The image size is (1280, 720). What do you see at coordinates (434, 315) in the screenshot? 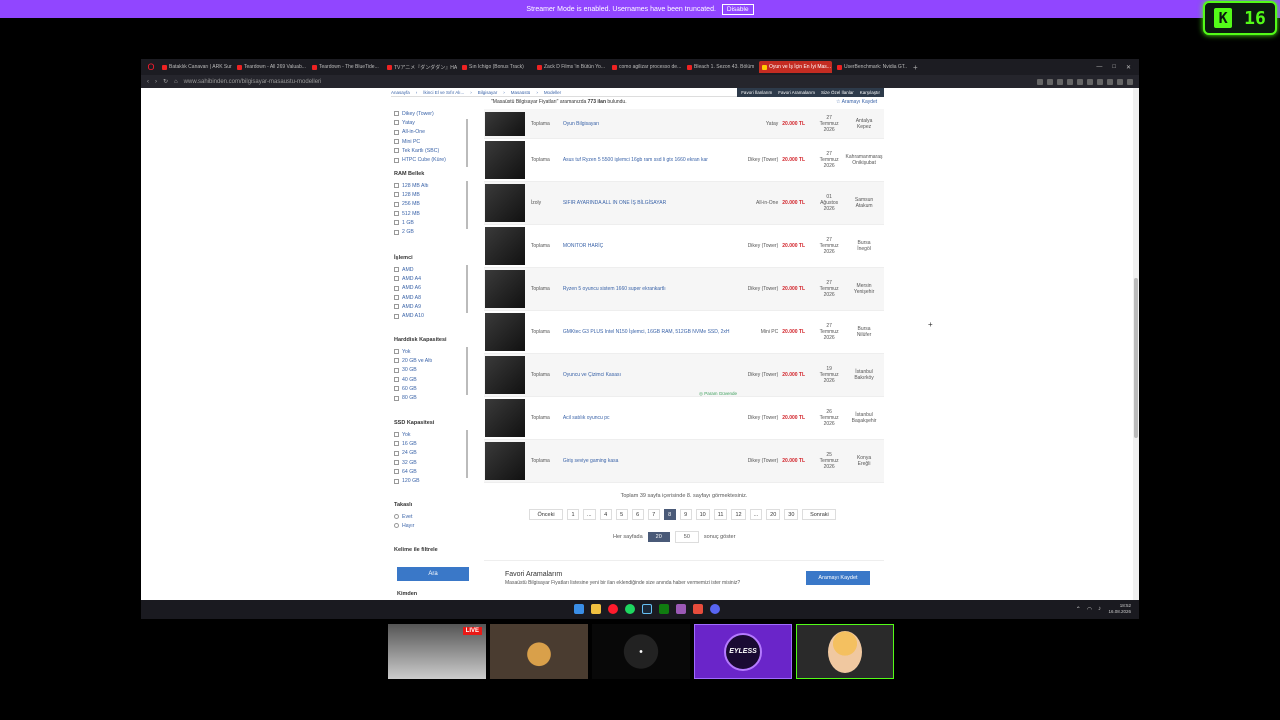
I see `filter-option: AMD A10` at bounding box center [434, 315].